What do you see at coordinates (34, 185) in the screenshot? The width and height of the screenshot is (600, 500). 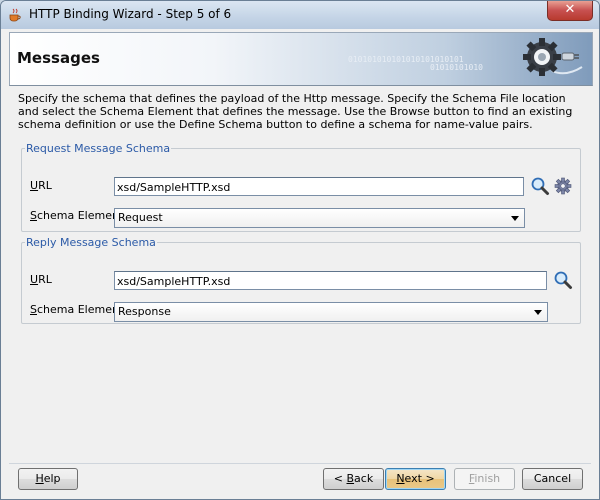 I see `request-url-mnemonic: U` at bounding box center [34, 185].